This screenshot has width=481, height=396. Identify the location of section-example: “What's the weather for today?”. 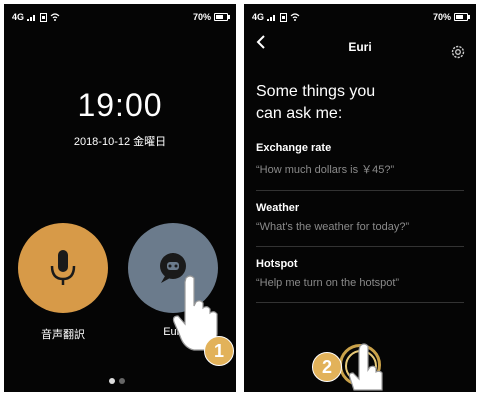
(333, 227).